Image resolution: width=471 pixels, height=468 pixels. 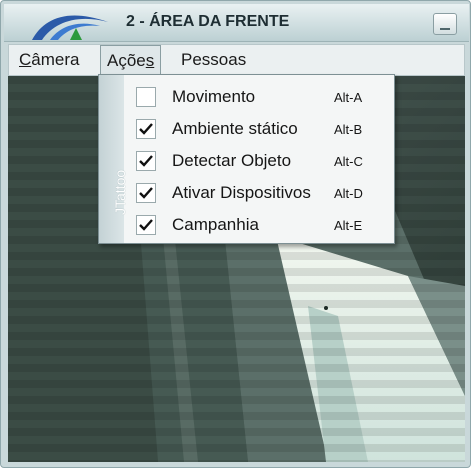 I want to click on menu-camera: Câmera, so click(x=49, y=60).